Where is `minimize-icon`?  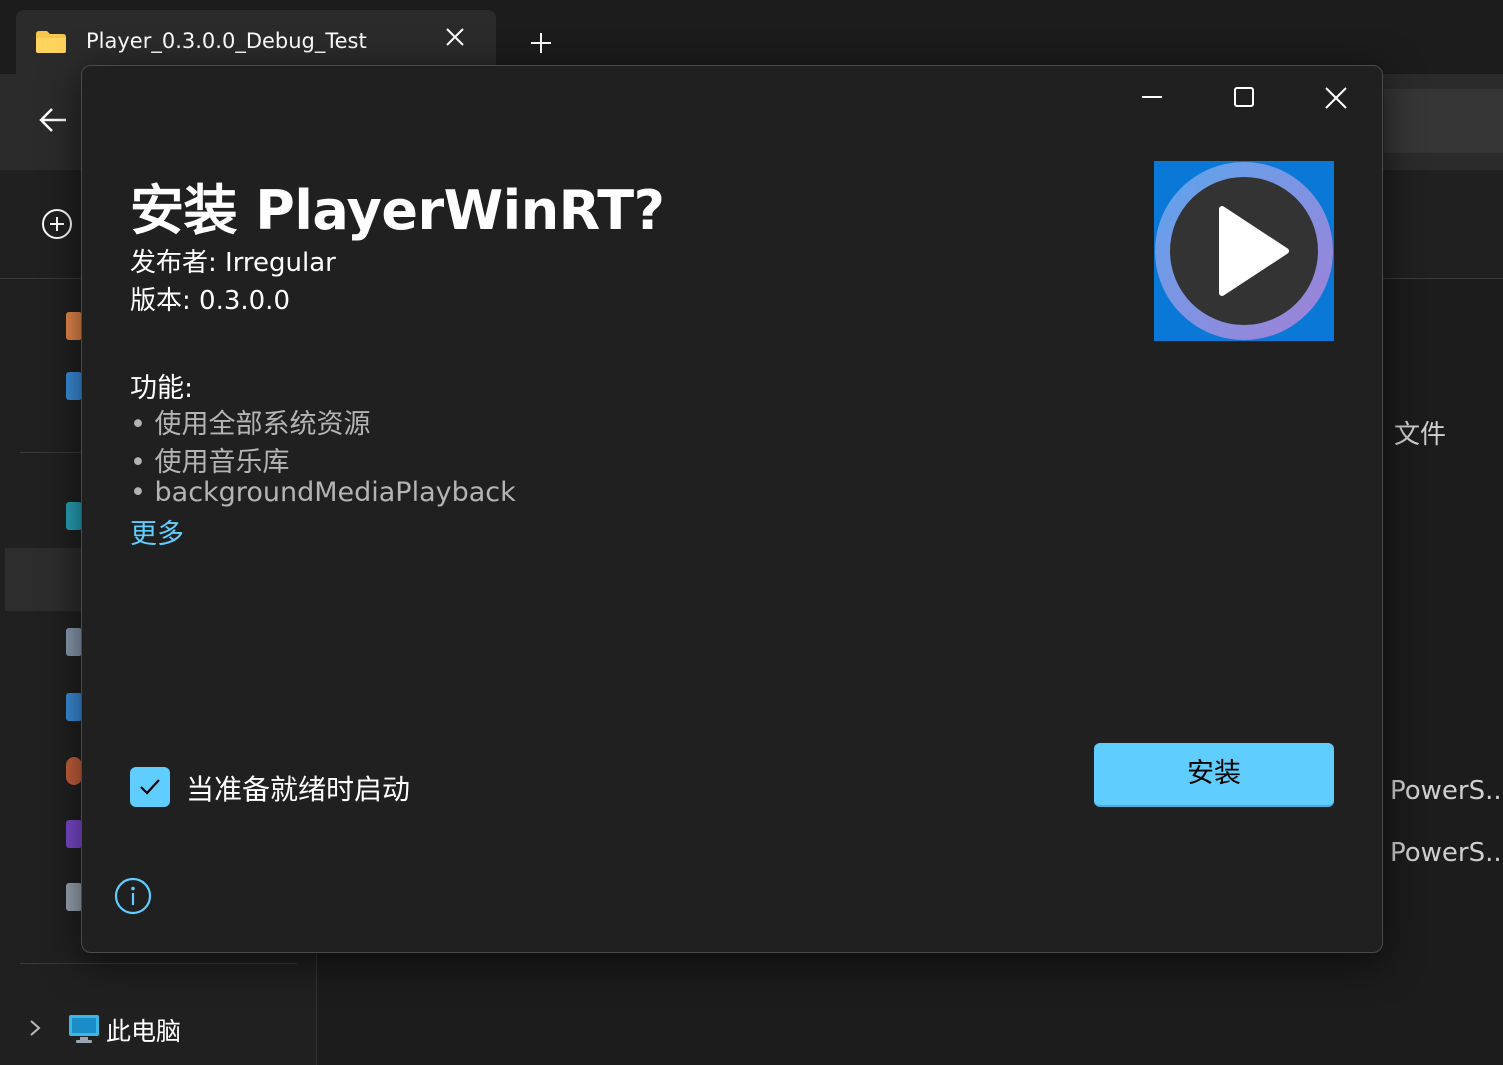
minimize-icon is located at coordinates (1152, 97).